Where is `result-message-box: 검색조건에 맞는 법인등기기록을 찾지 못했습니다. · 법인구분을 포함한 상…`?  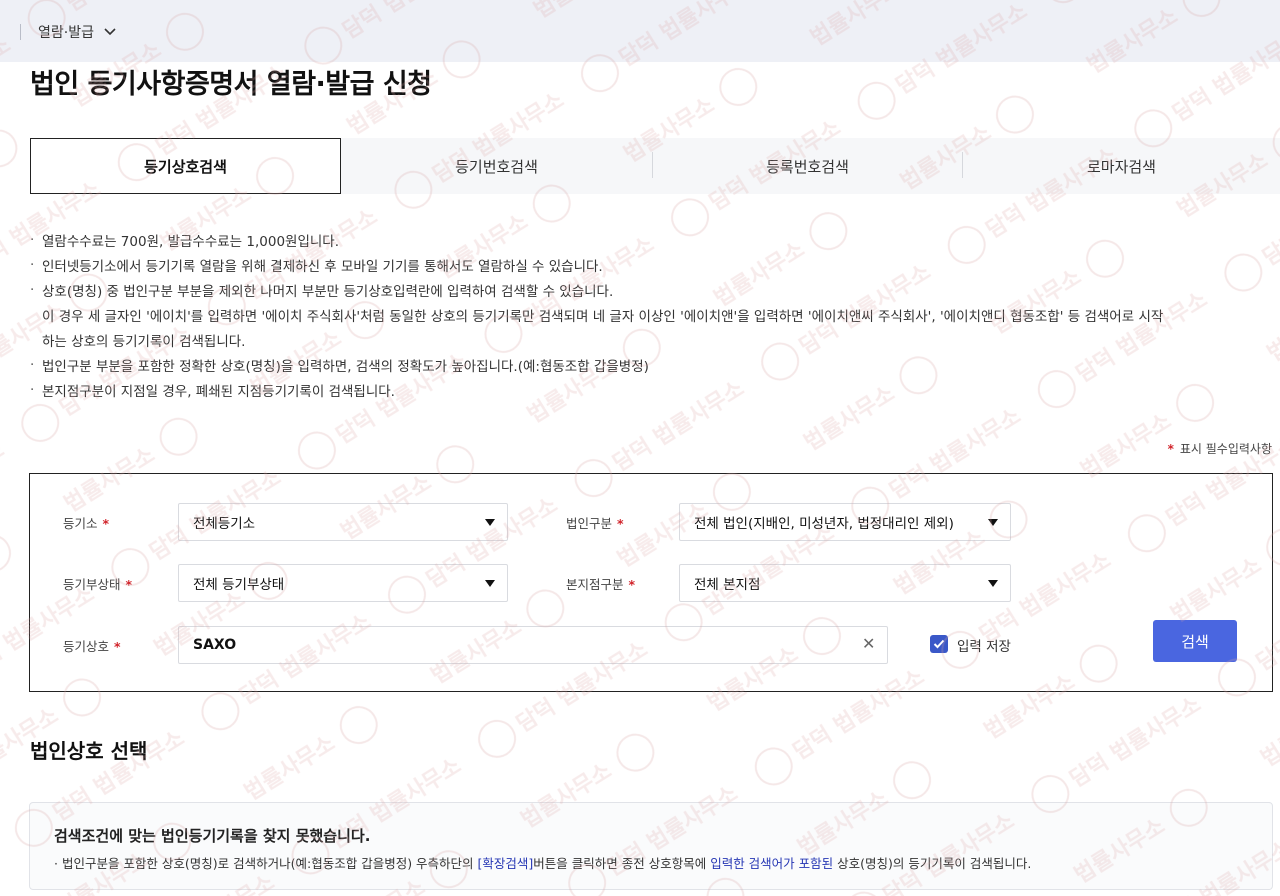 result-message-box: 검색조건에 맞는 법인등기기록을 찾지 못했습니다. · 법인구분을 포함한 상… is located at coordinates (651, 846).